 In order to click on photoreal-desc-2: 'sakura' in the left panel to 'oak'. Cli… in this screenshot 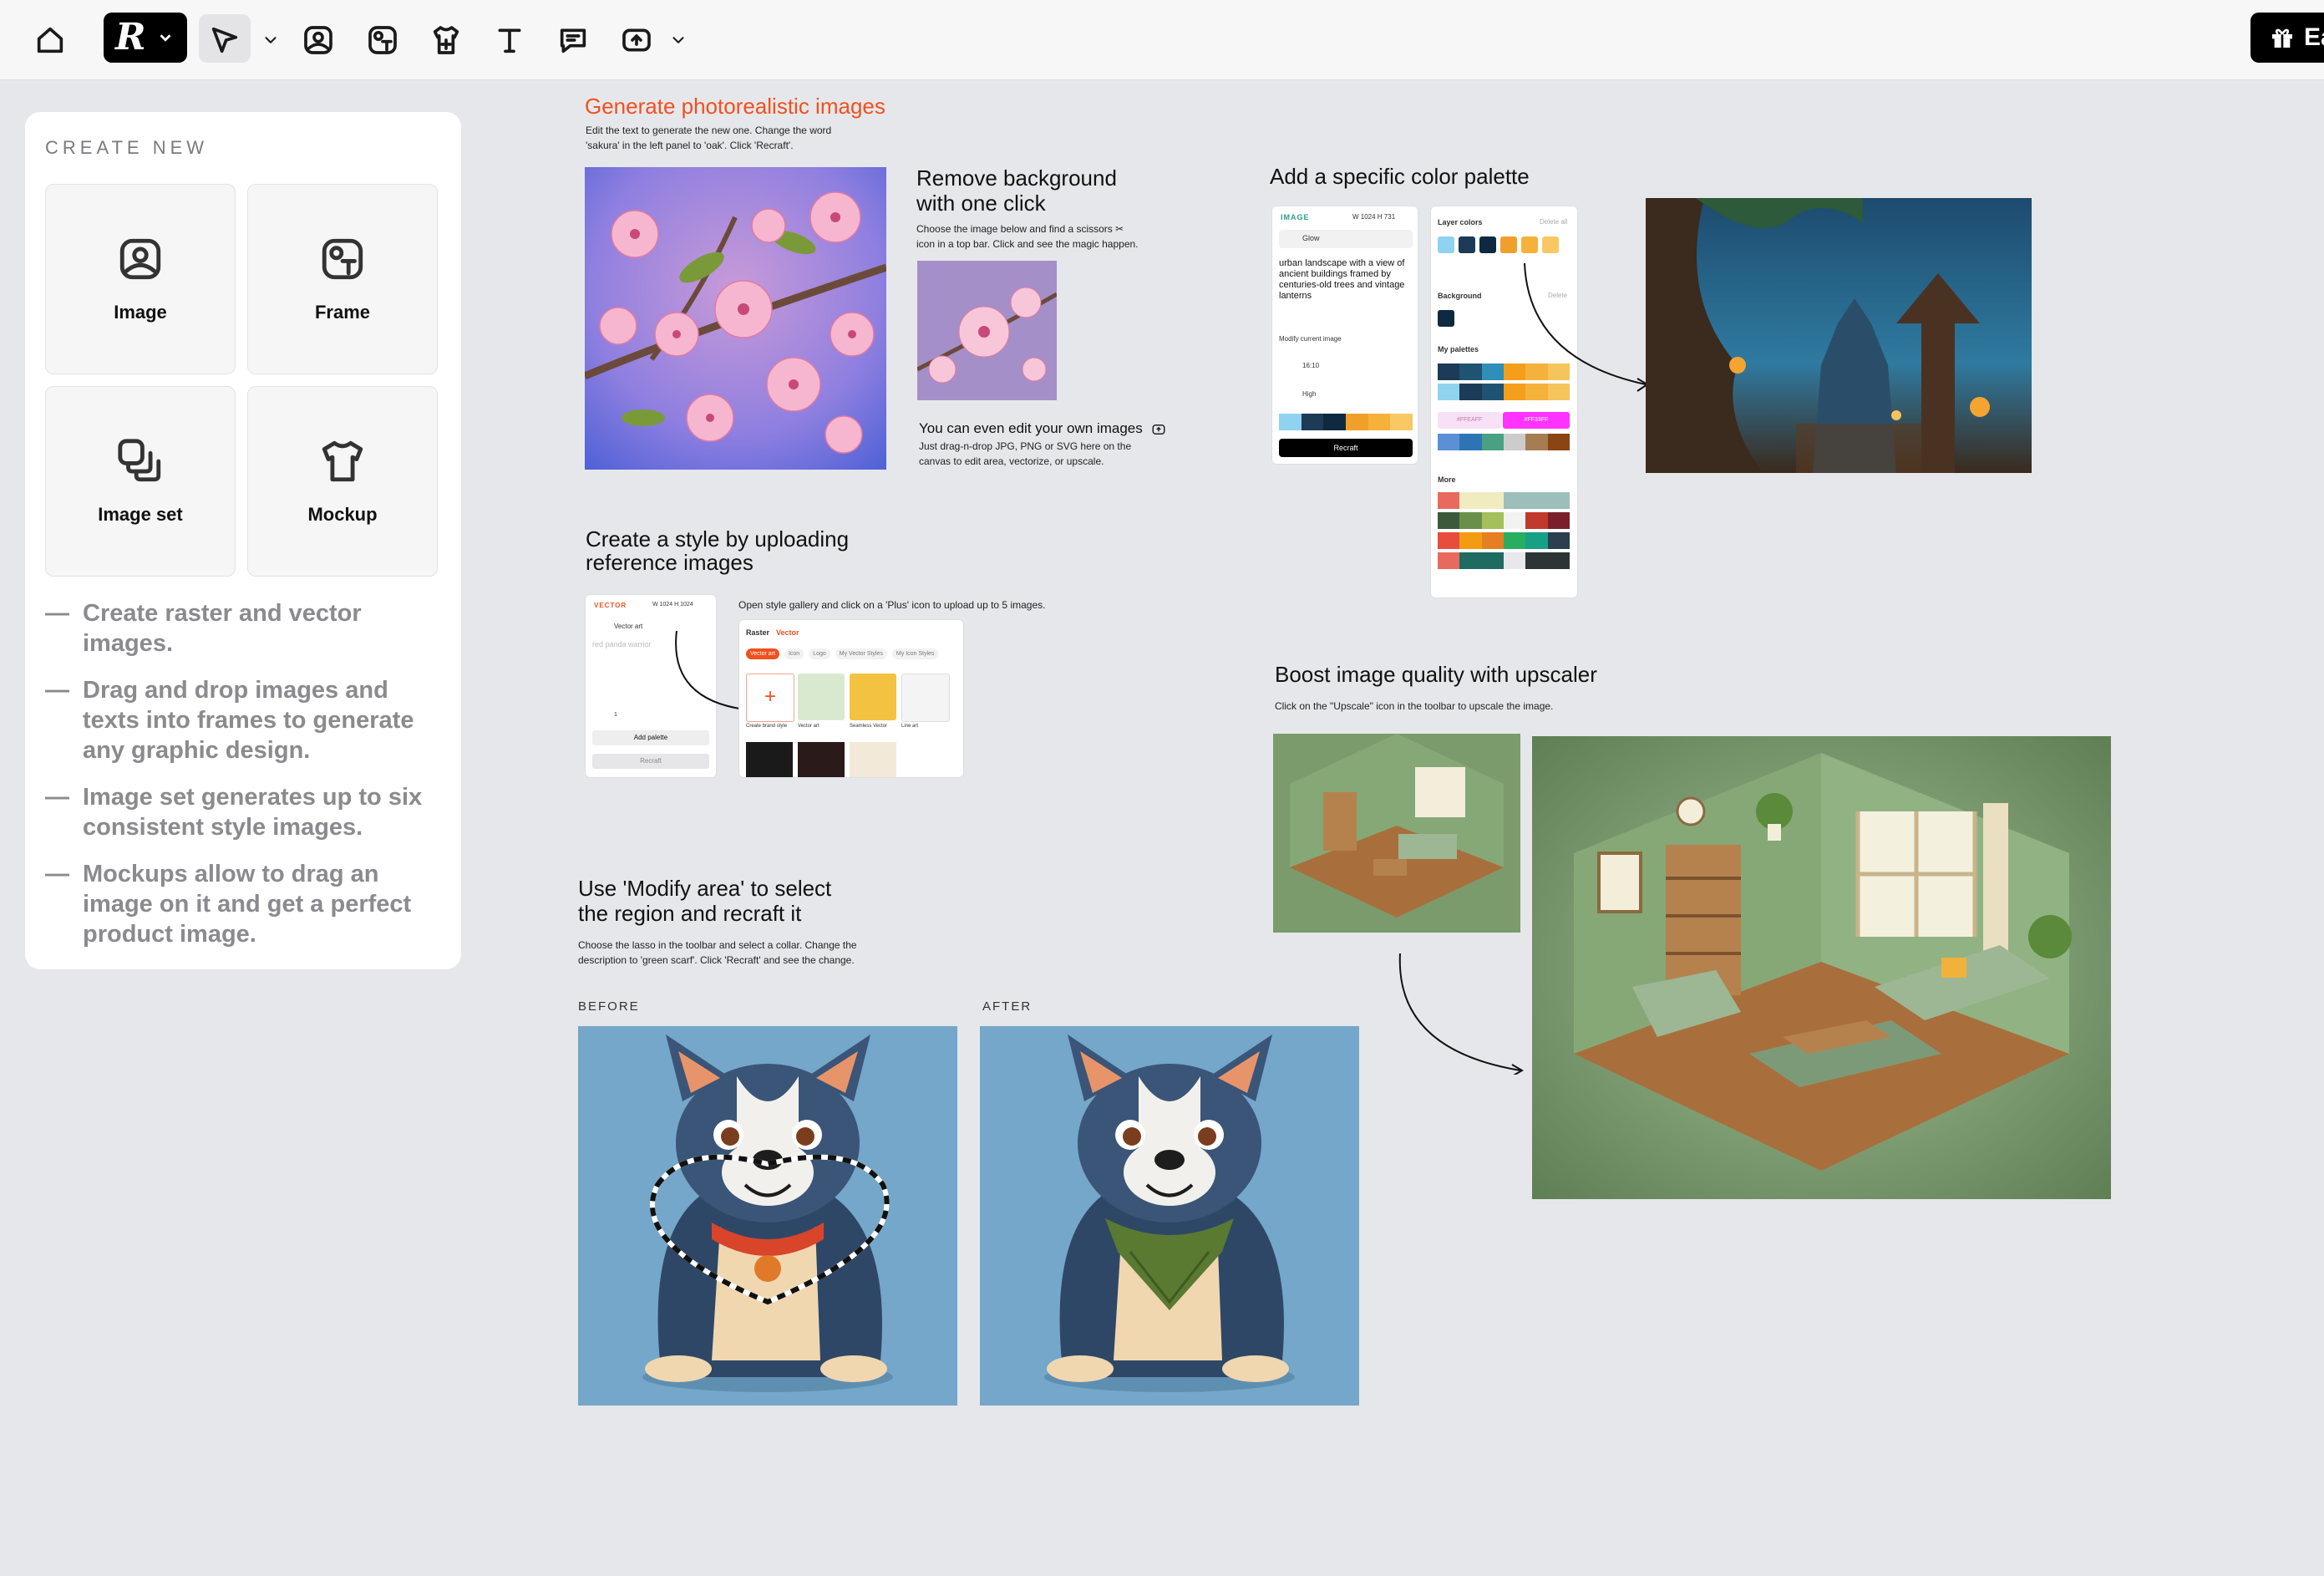, I will do `click(690, 145)`.